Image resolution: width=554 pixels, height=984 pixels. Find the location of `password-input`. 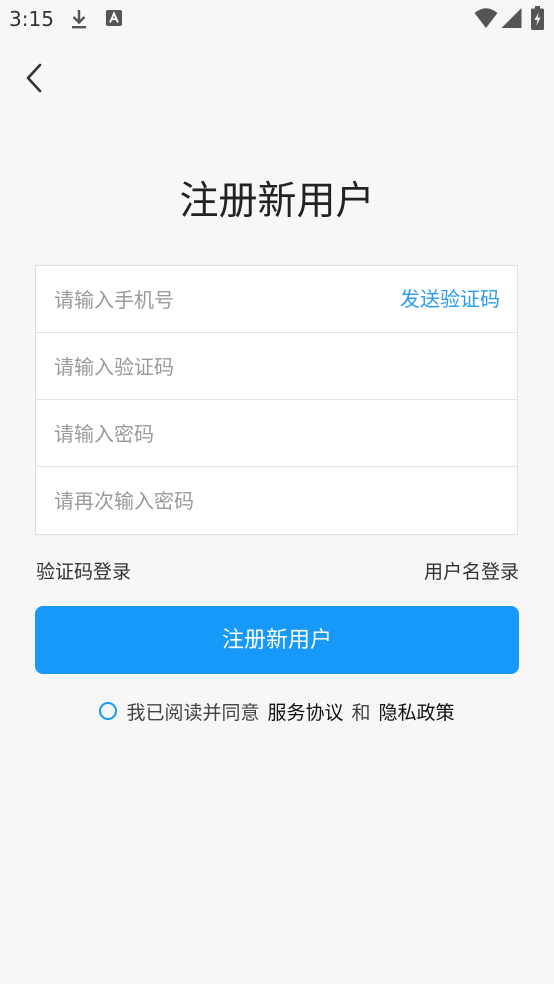

password-input is located at coordinates (274, 433).